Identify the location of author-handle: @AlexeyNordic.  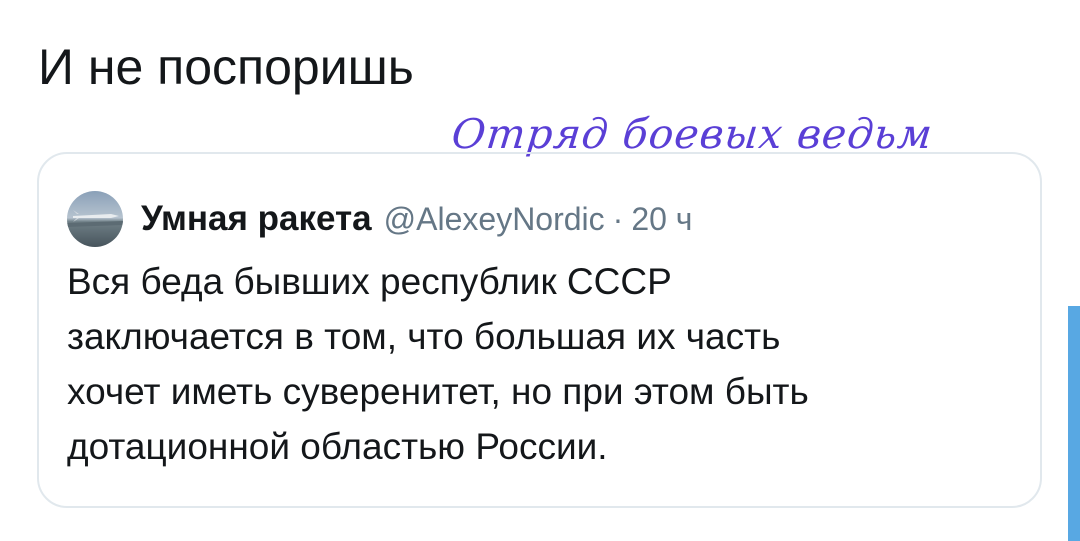
(494, 219).